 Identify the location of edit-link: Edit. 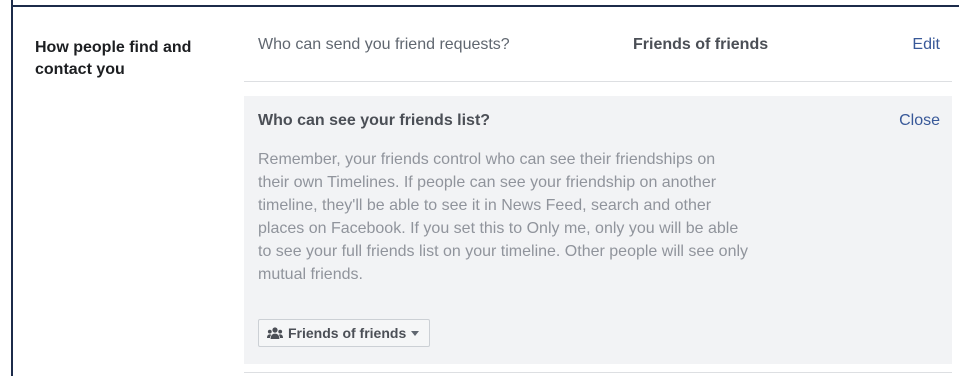
(926, 45).